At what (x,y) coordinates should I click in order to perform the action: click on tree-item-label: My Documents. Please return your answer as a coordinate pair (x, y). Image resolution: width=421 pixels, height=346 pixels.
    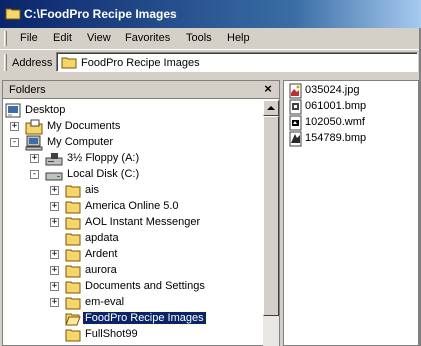
    Looking at the image, I should click on (84, 126).